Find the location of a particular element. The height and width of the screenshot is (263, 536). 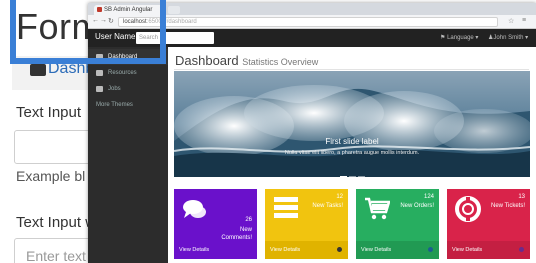

panel-count: 13 is located at coordinates (521, 197).